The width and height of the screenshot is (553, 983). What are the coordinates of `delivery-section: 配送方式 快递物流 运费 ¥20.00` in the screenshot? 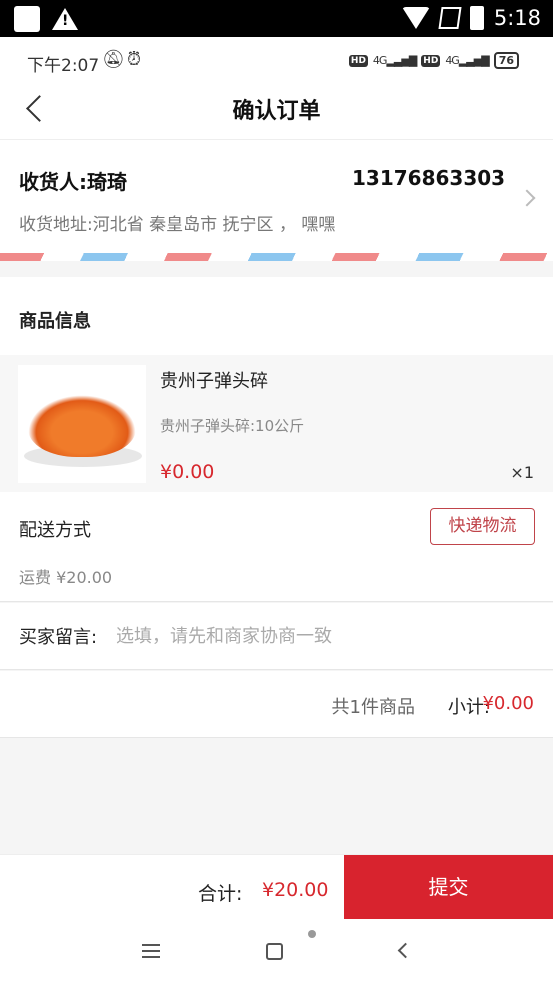 It's located at (276, 547).